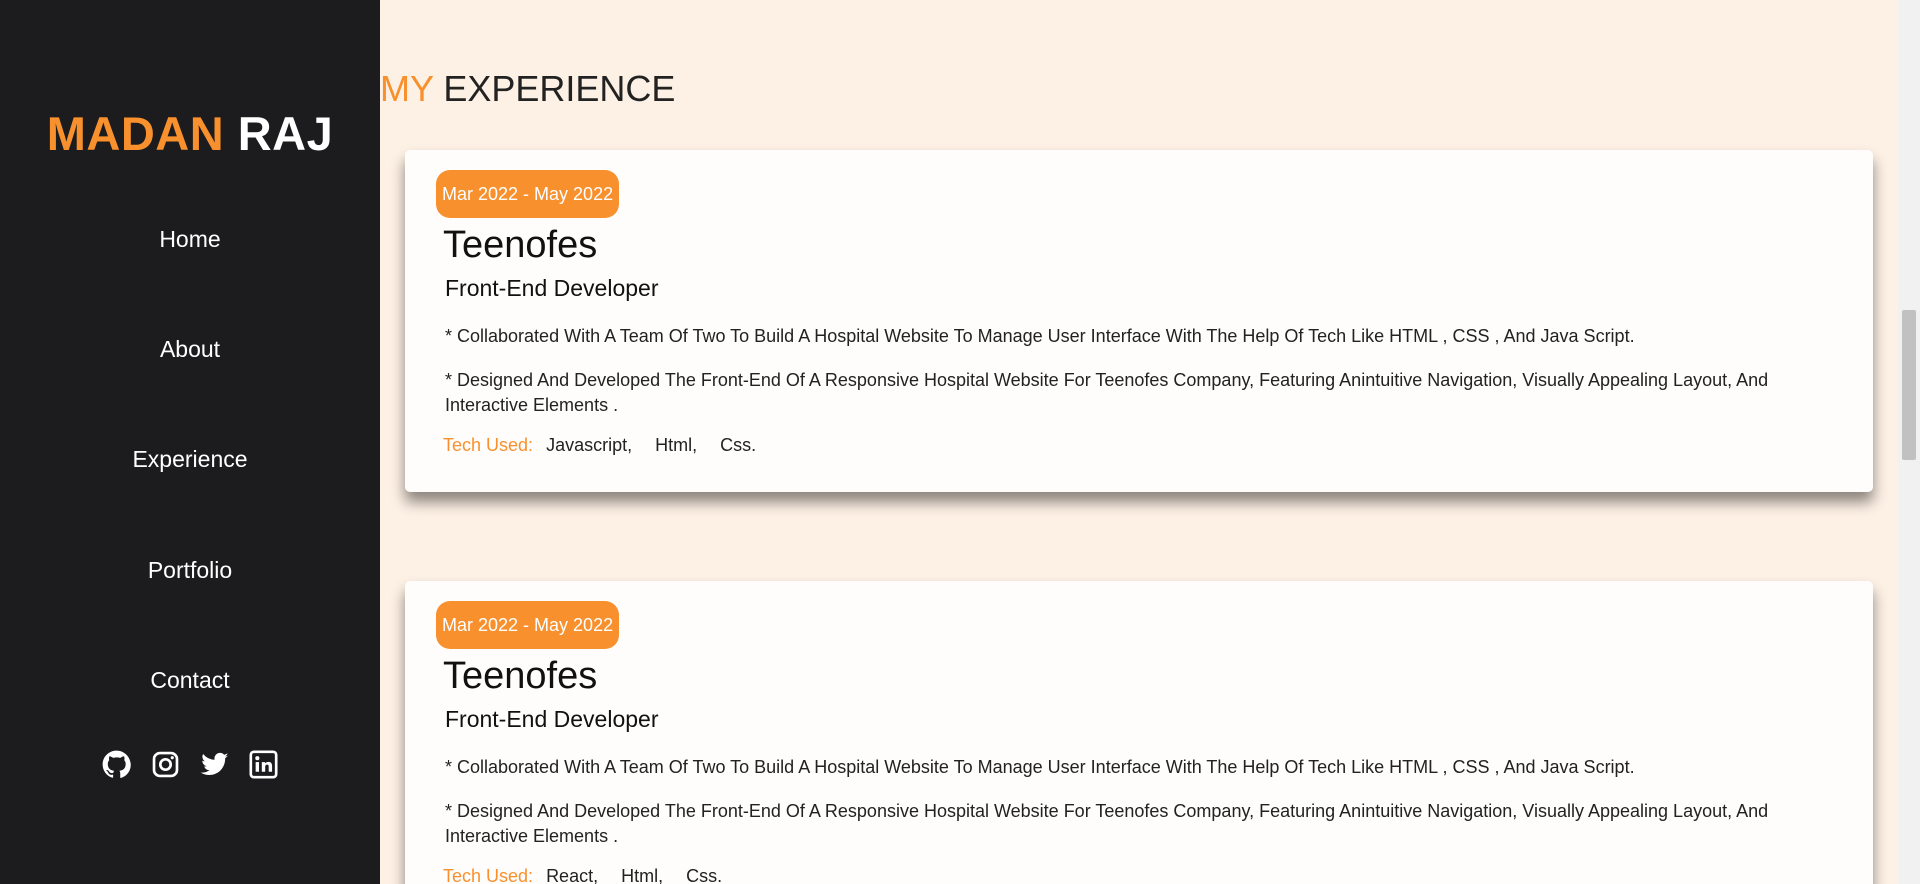 This screenshot has width=1920, height=884. I want to click on section-title: MY EXPERIENCE, so click(527, 89).